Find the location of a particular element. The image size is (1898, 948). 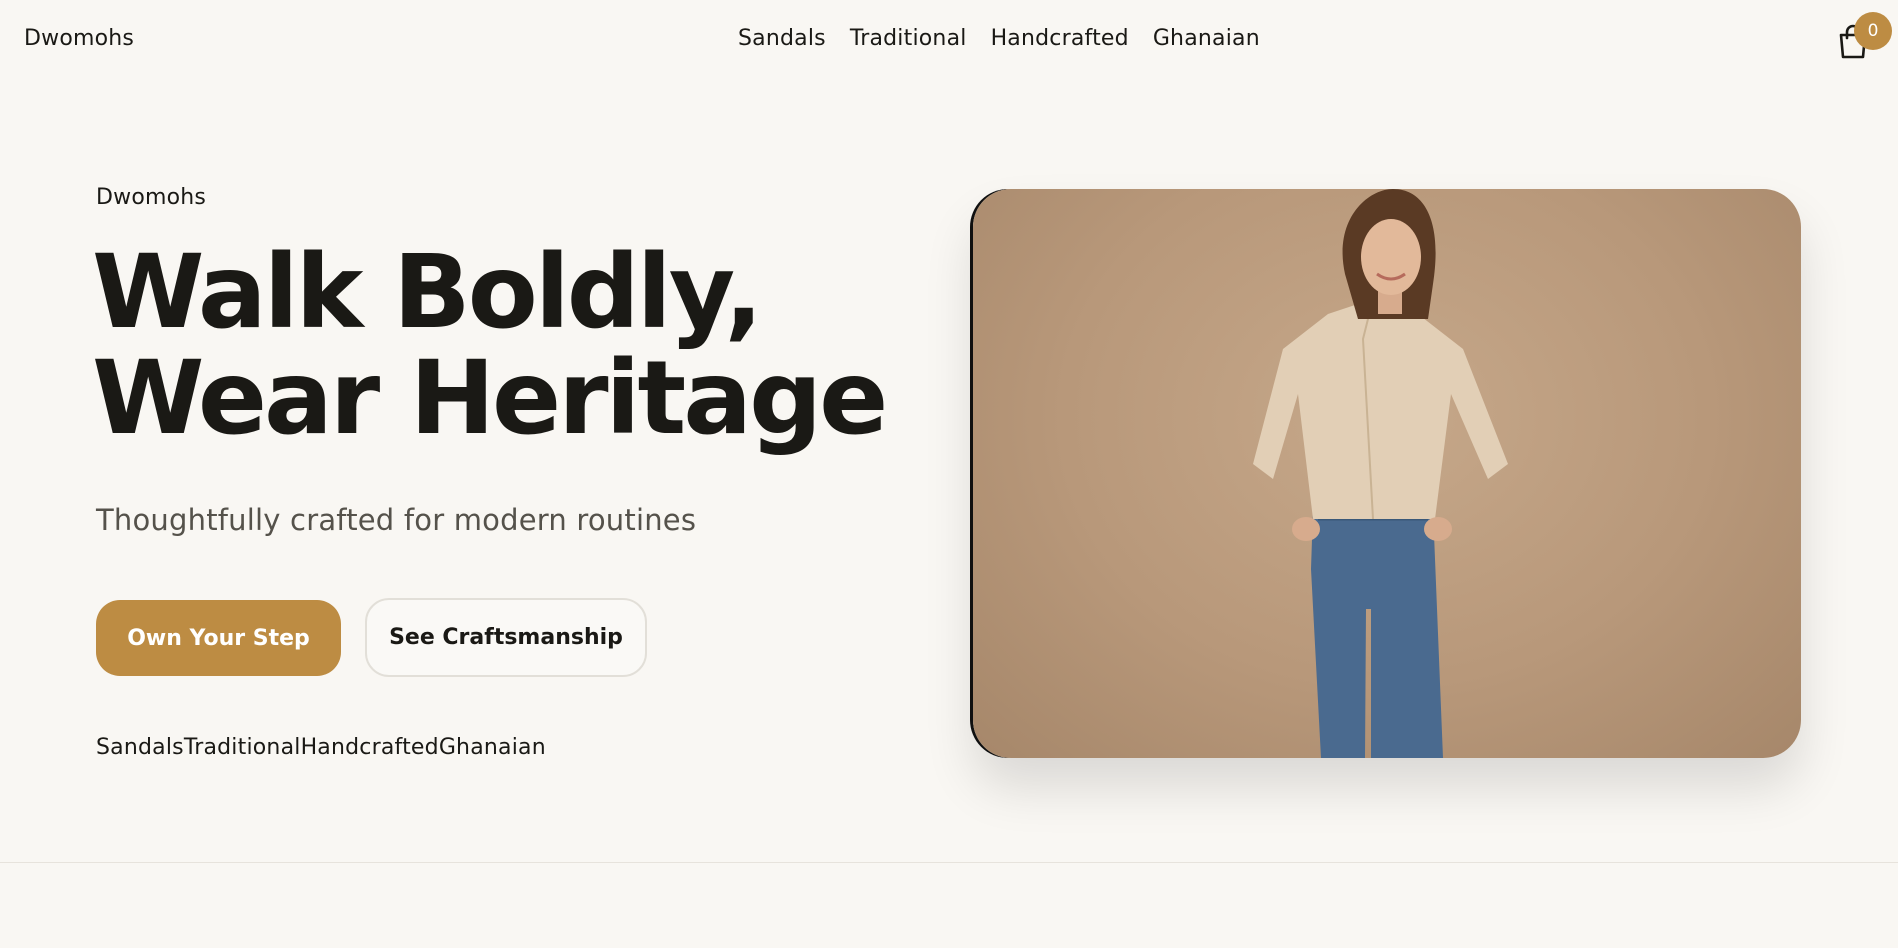

section-divider is located at coordinates (949, 862).